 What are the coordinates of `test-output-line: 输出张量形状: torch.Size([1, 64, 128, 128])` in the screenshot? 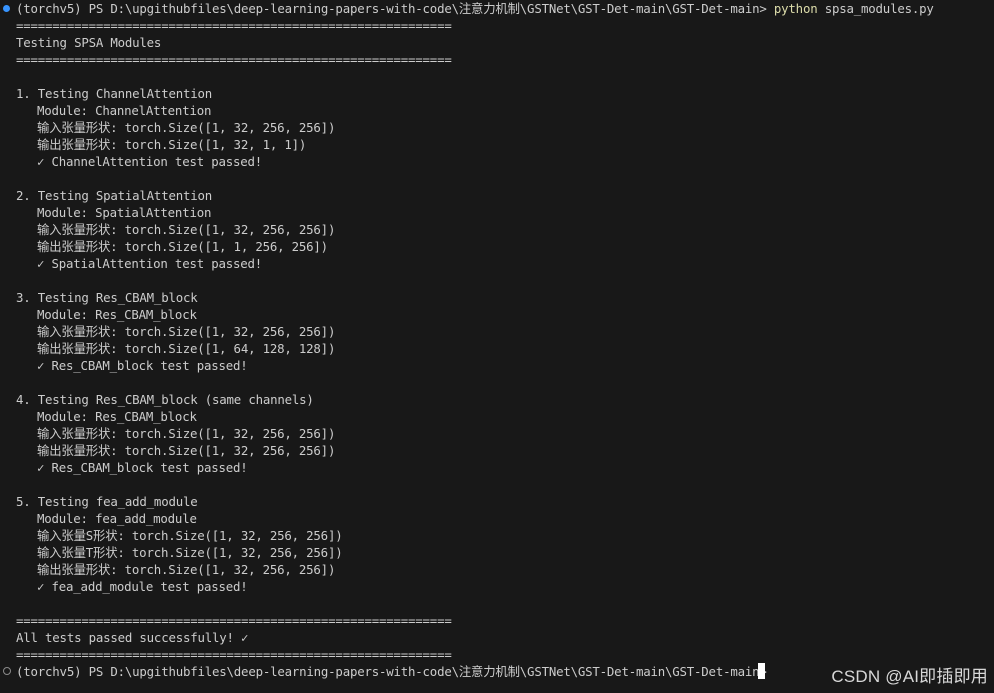 It's located at (186, 348).